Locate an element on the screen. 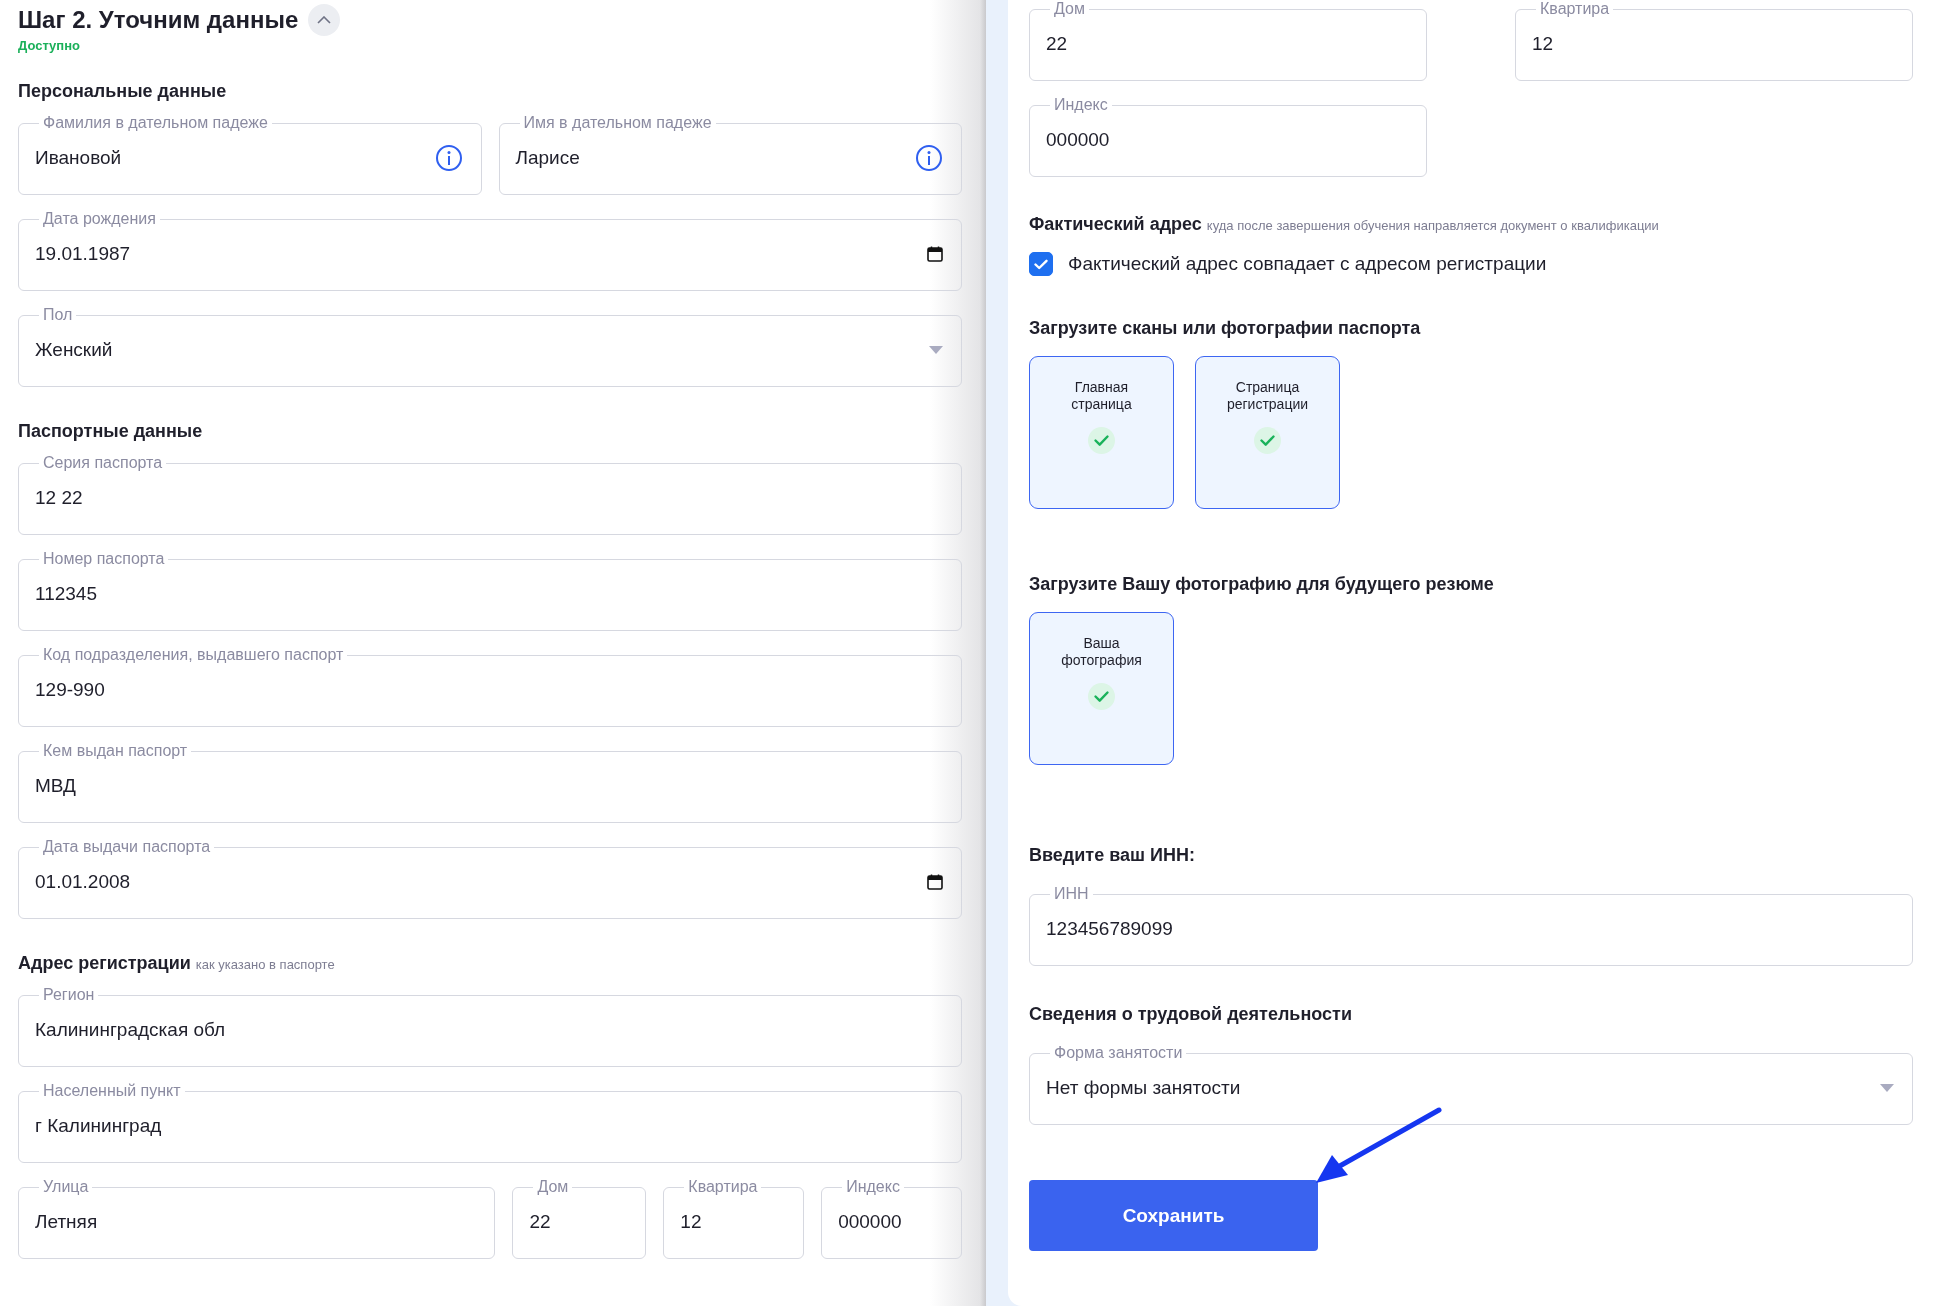 This screenshot has width=1936, height=1306. input-field: Фамилия в дательном падеже Ивановой is located at coordinates (250, 154).